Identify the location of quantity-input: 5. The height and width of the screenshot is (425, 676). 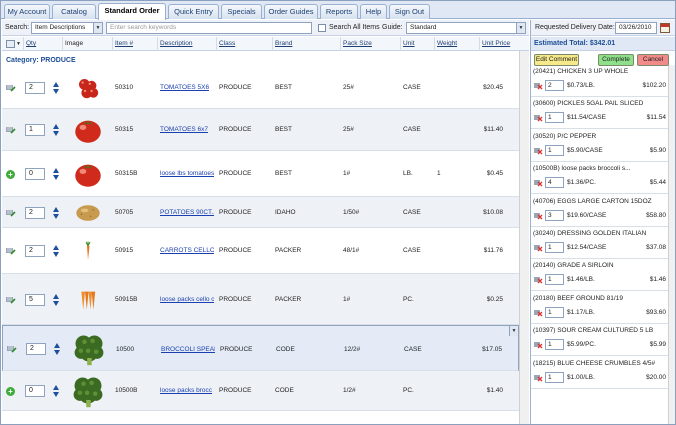
(35, 300).